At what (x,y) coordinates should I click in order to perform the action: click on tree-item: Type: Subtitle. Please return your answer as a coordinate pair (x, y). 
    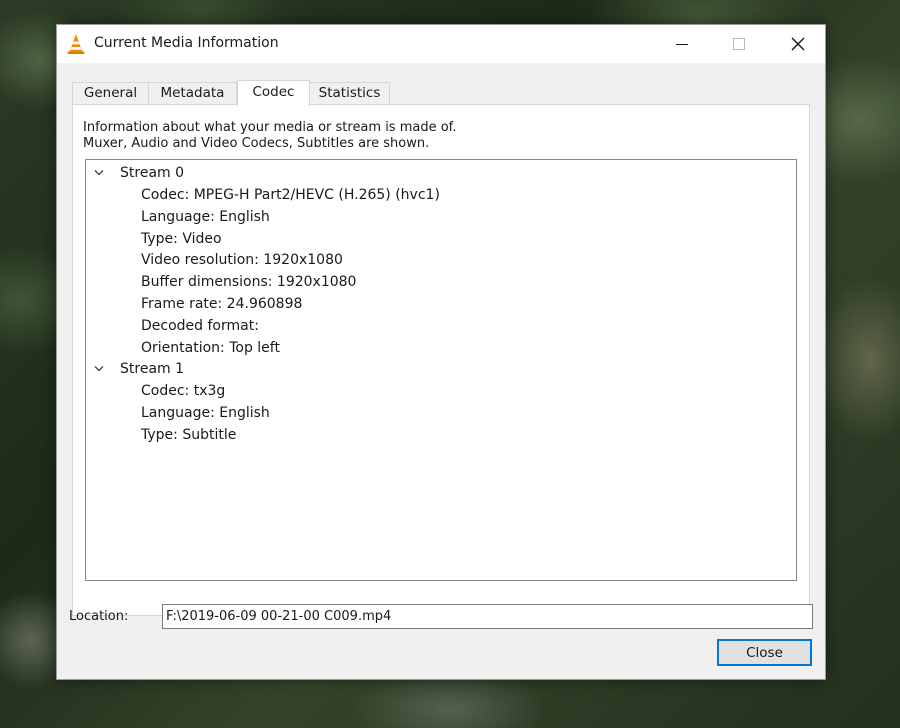
    Looking at the image, I should click on (188, 435).